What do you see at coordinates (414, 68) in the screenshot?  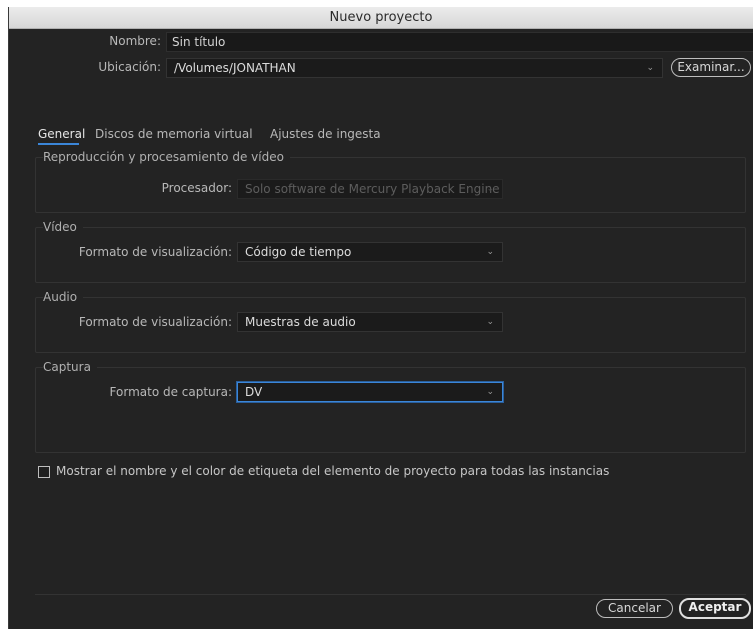 I see `location-select: /Volumes/JONATHAN ⌄` at bounding box center [414, 68].